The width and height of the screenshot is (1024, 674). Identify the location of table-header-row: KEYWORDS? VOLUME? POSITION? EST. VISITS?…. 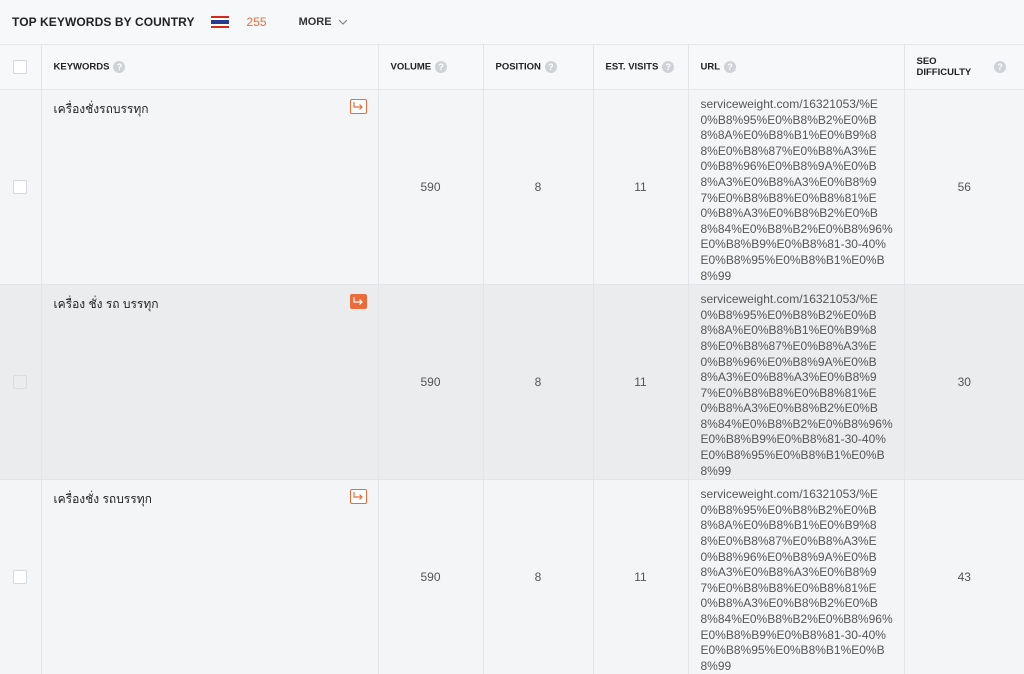
(512, 67).